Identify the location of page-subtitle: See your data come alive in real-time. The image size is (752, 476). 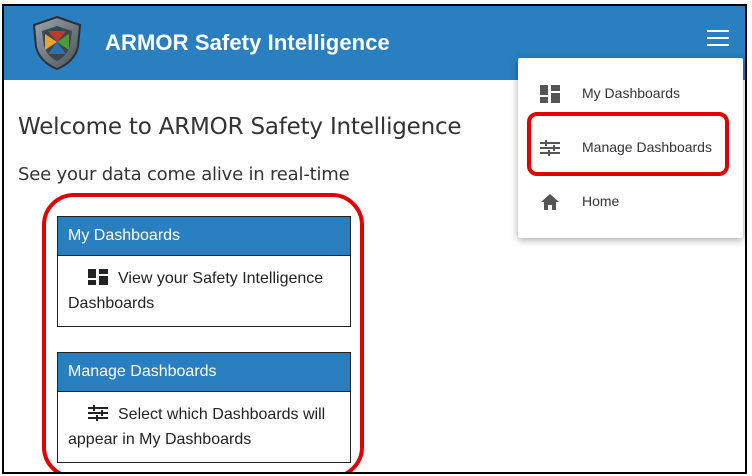
(184, 174).